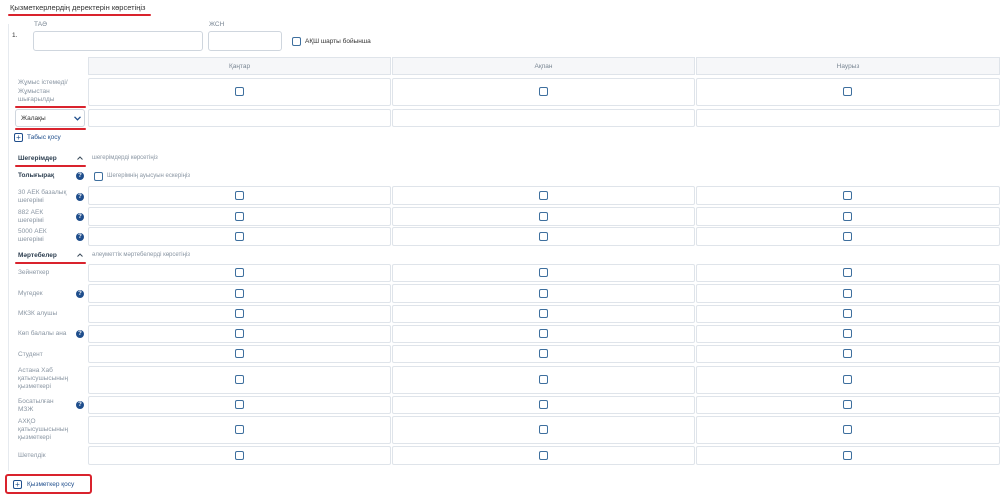  What do you see at coordinates (30, 293) in the screenshot?
I see `status-row-label: Мүгедек` at bounding box center [30, 293].